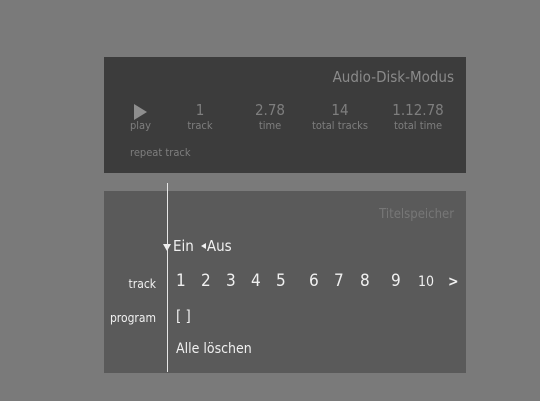  What do you see at coordinates (416, 214) in the screenshot?
I see `memory-title: Titelspeicher` at bounding box center [416, 214].